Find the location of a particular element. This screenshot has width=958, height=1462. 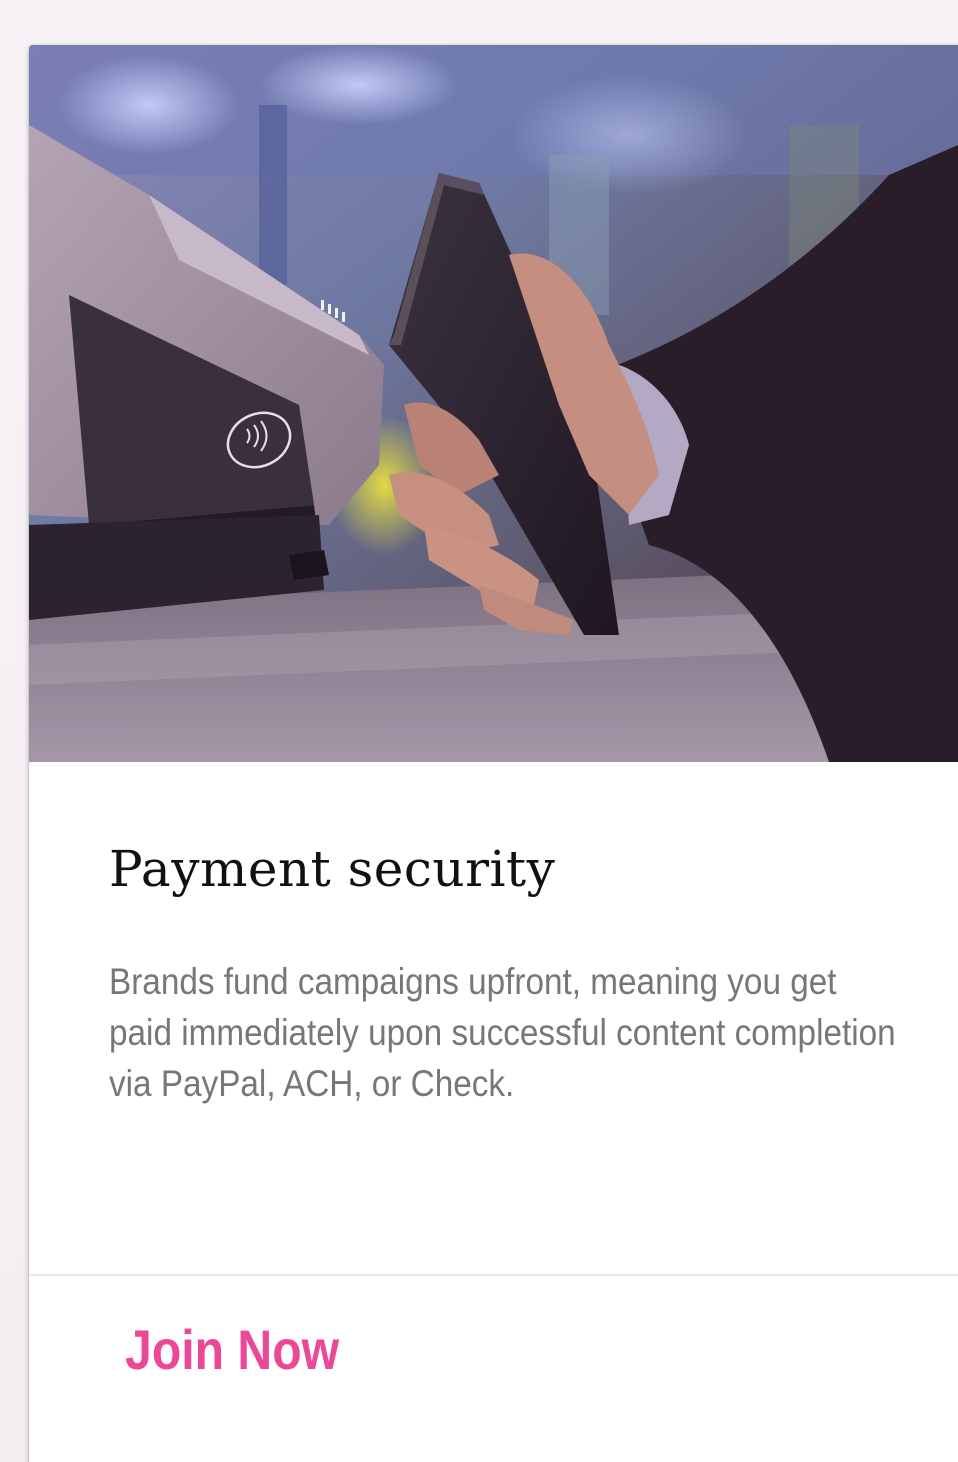

card-title: Payment security is located at coordinates (332, 869).